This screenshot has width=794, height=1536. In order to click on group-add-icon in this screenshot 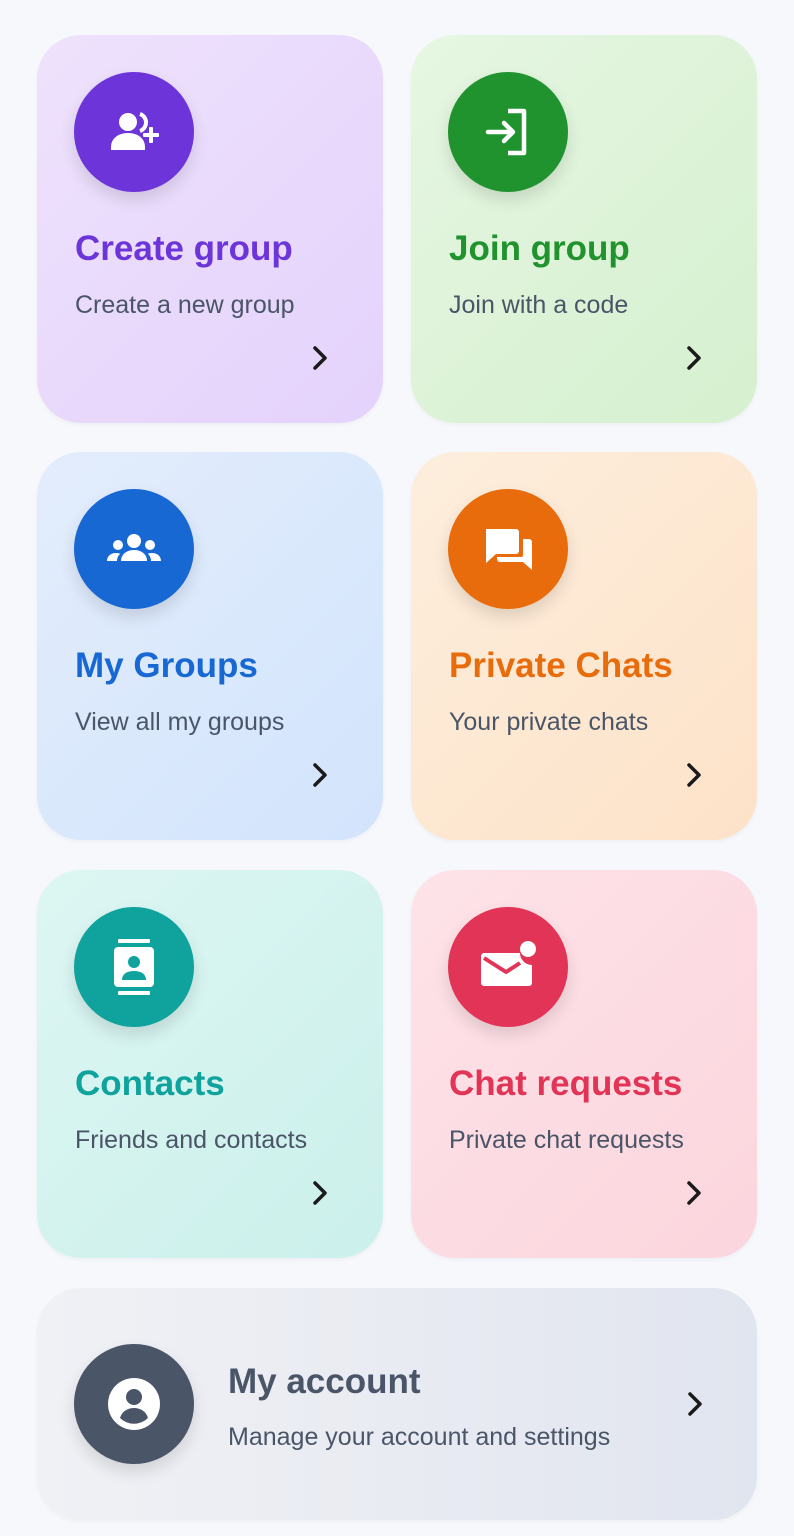, I will do `click(134, 132)`.